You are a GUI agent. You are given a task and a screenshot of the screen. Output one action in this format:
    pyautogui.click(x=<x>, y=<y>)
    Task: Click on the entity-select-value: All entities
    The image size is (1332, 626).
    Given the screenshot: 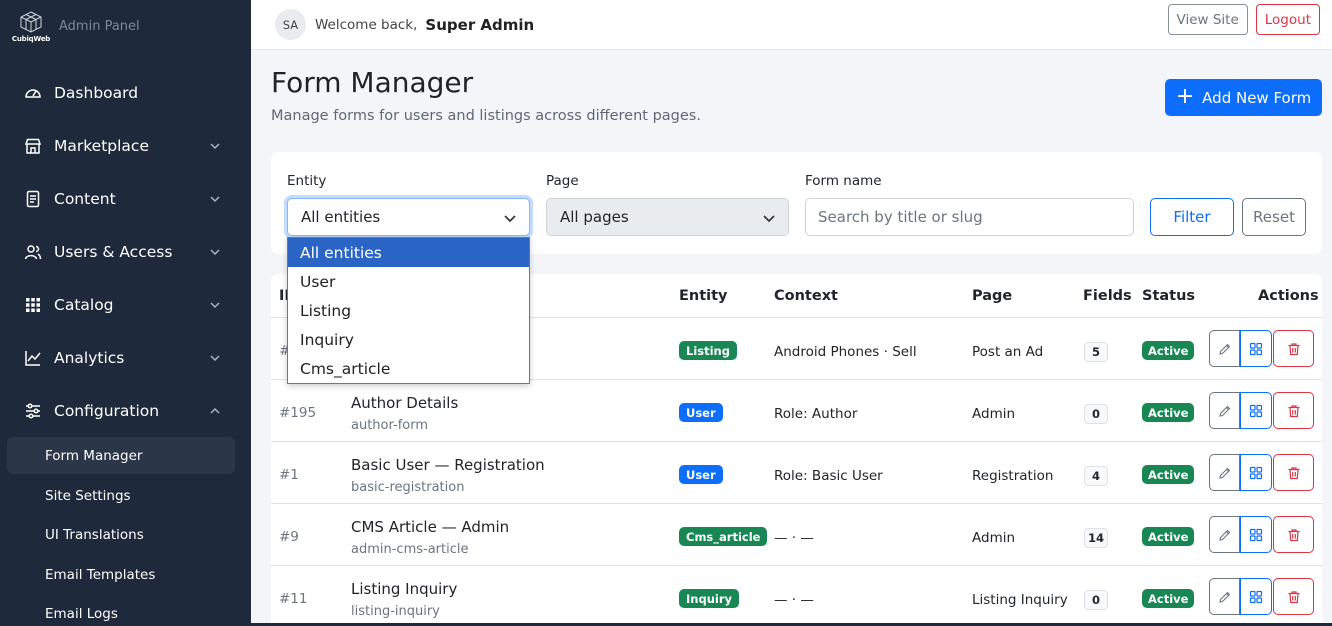 What is the action you would take?
    pyautogui.click(x=341, y=217)
    